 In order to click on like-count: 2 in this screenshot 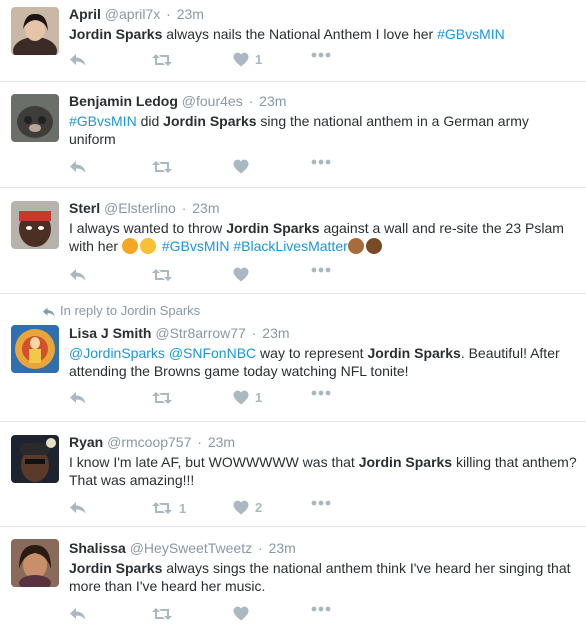, I will do `click(259, 507)`.